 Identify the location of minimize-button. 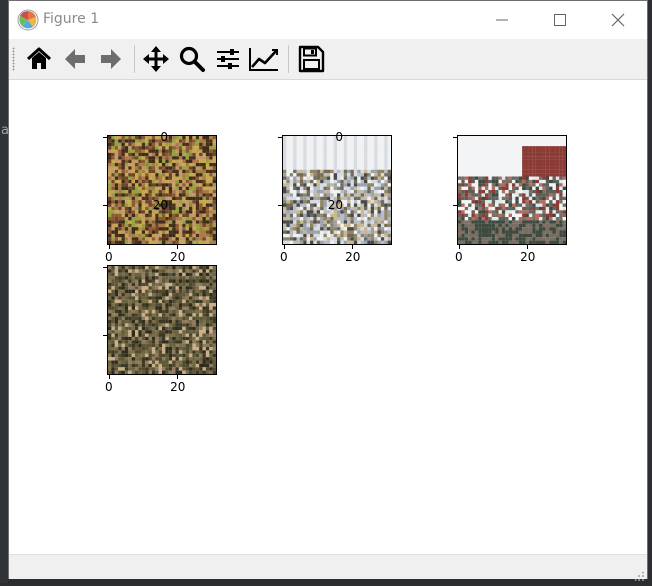
(502, 20).